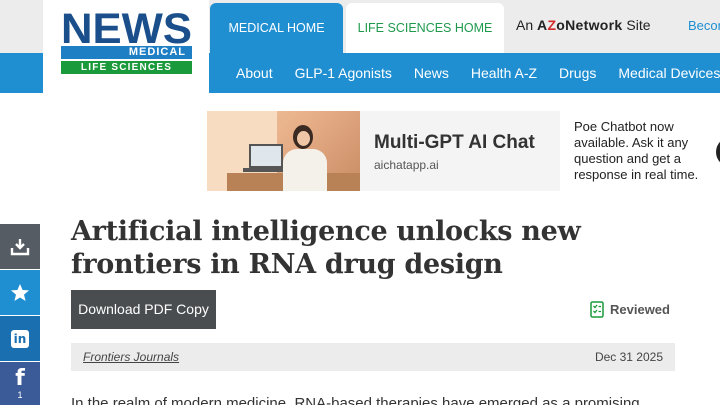  Describe the element at coordinates (638, 25) in the screenshot. I see `network-suffix: Site` at that location.